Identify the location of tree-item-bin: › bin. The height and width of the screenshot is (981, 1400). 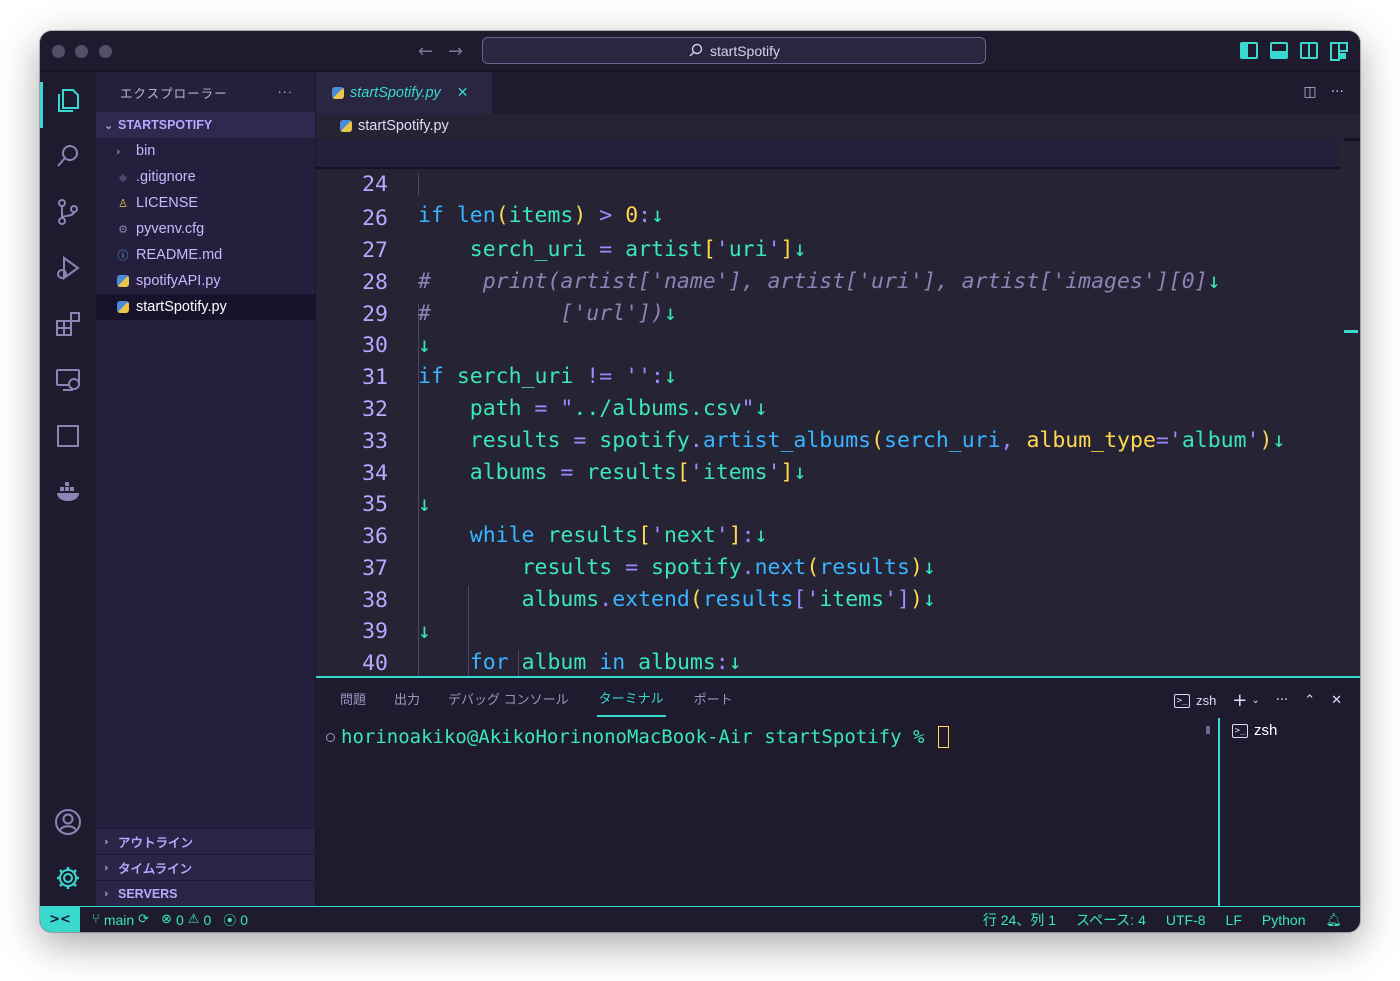
(205, 151).